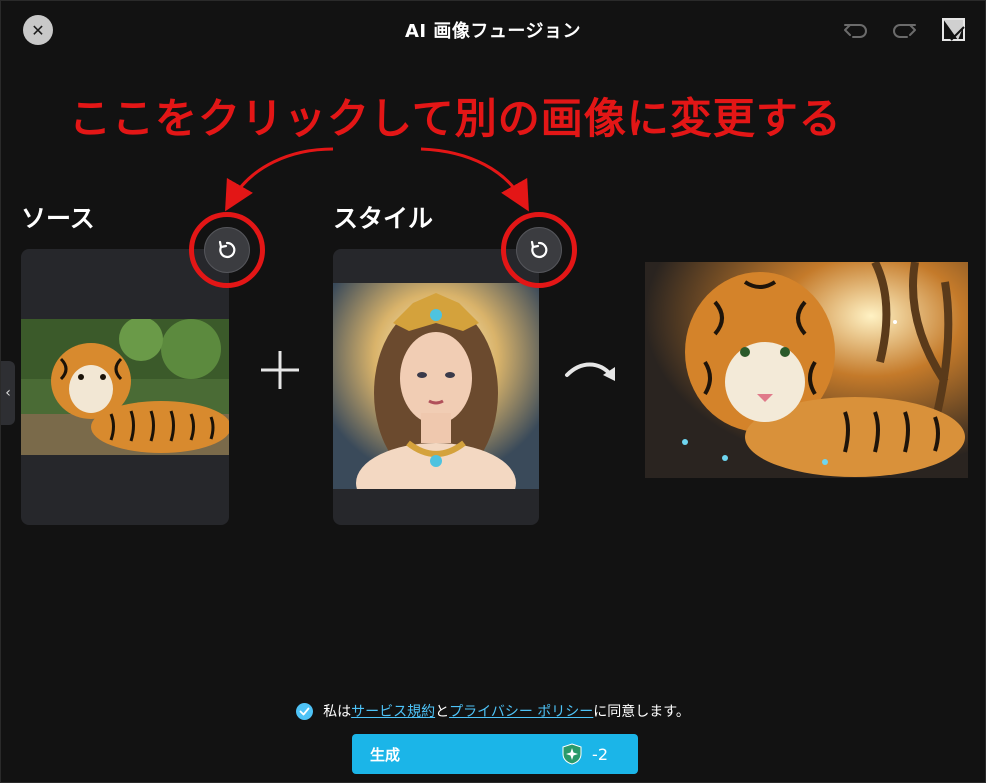 The height and width of the screenshot is (783, 986). Describe the element at coordinates (493, 31) in the screenshot. I see `page-title: AI 画像フュージョン` at that location.